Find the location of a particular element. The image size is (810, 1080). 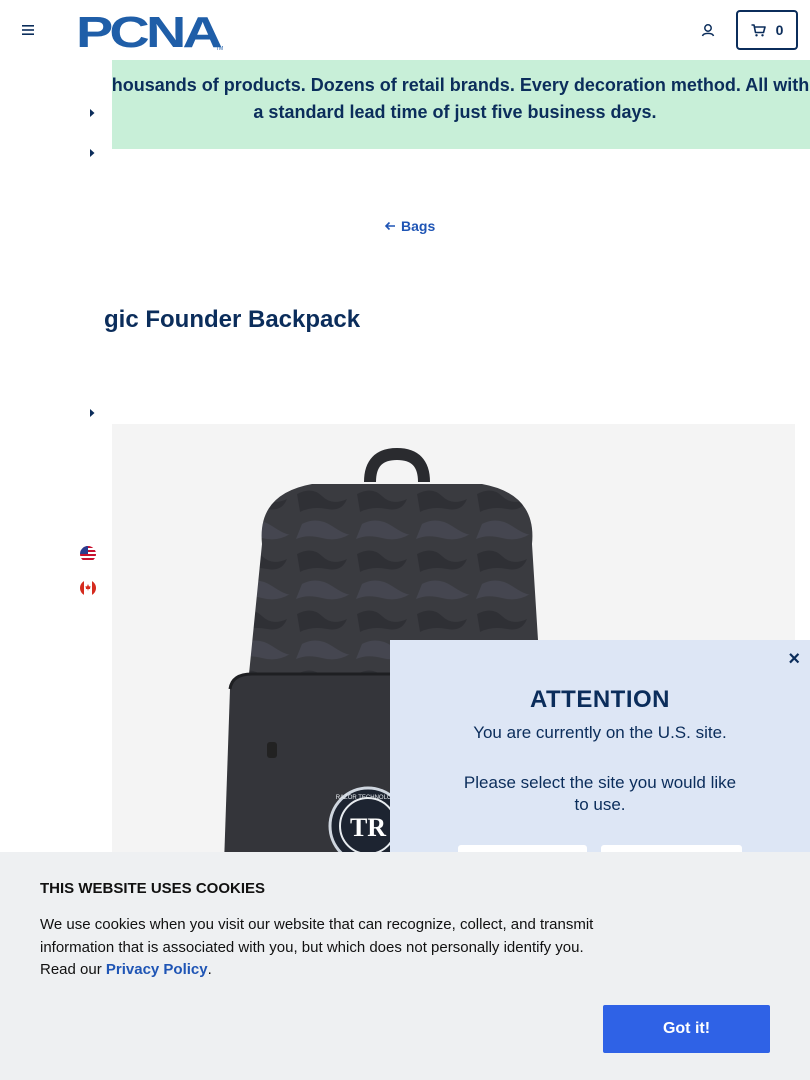

account-button is located at coordinates (708, 30).